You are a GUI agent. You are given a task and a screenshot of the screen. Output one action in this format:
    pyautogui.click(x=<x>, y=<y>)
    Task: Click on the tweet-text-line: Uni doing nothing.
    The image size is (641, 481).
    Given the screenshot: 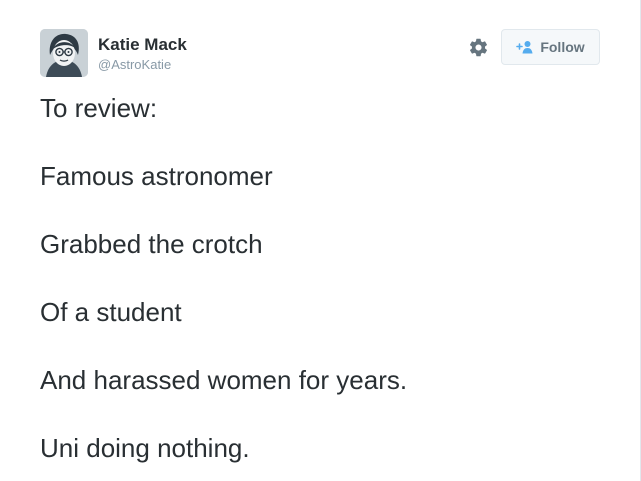 What is the action you would take?
    pyautogui.click(x=145, y=448)
    